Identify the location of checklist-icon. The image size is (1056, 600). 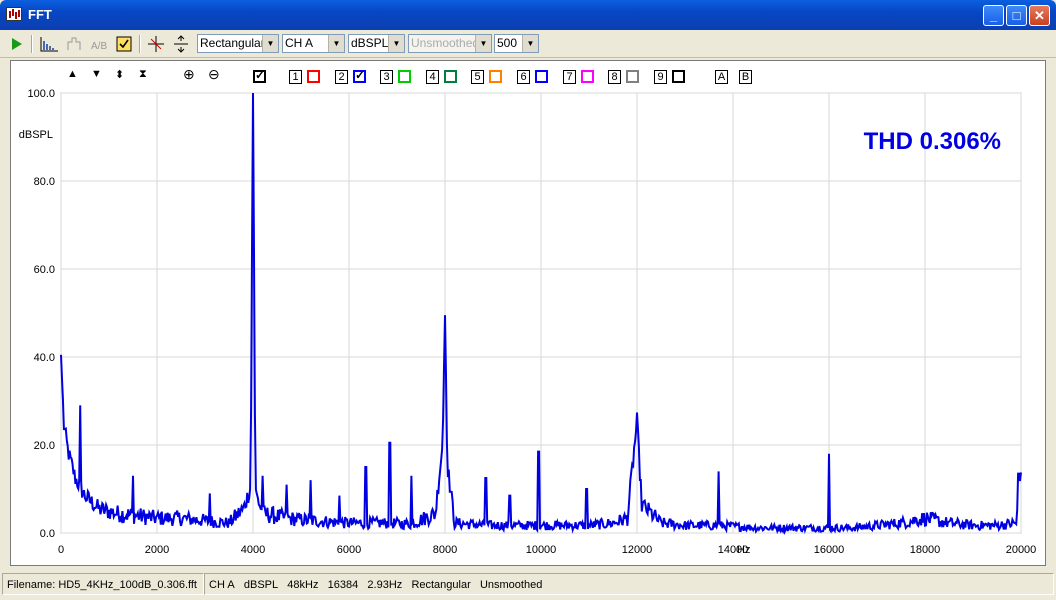
(124, 44).